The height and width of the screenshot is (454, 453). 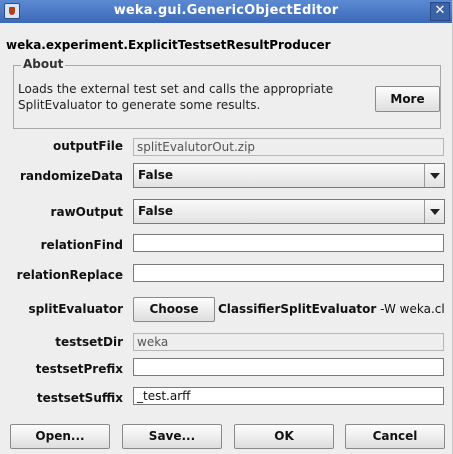 I want to click on randomizeData-combo: False, so click(x=289, y=175).